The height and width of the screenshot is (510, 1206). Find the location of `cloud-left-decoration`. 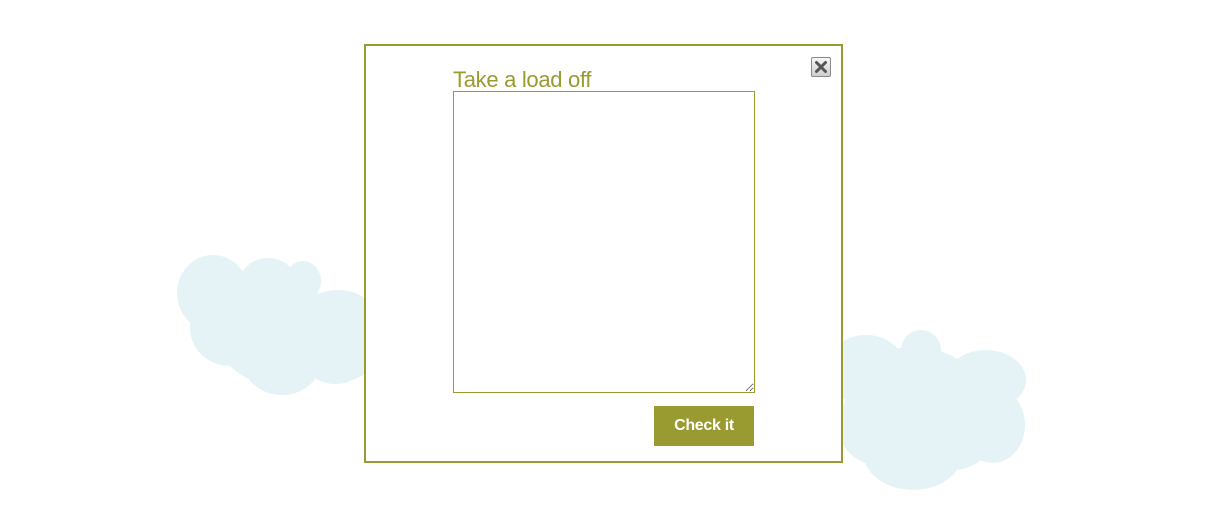

cloud-left-decoration is located at coordinates (281, 325).